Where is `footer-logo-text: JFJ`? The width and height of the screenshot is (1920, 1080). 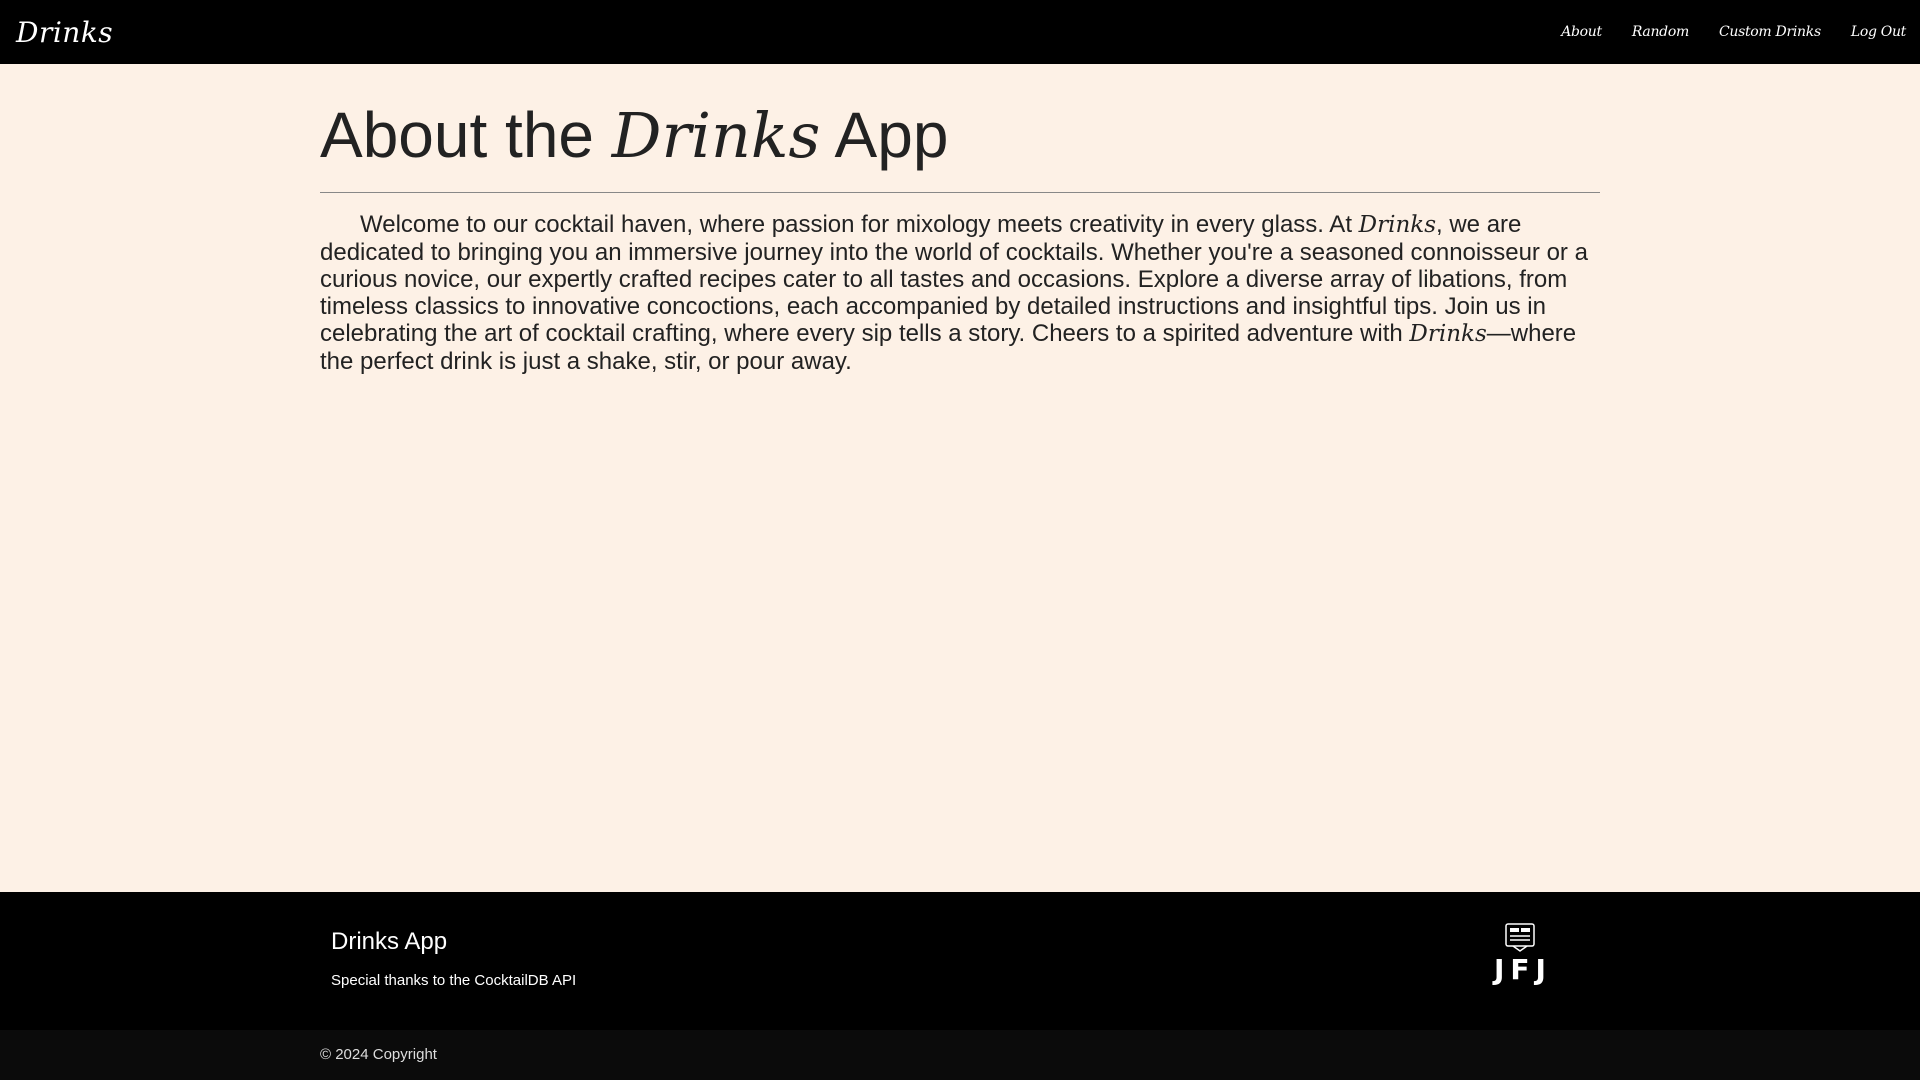
footer-logo-text: JFJ is located at coordinates (1523, 969).